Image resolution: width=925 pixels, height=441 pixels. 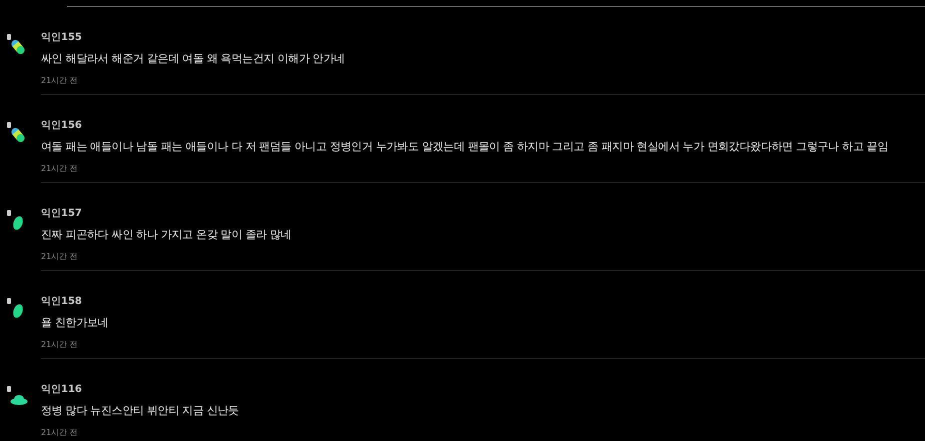 What do you see at coordinates (62, 126) in the screenshot?
I see `author-name: 익인156` at bounding box center [62, 126].